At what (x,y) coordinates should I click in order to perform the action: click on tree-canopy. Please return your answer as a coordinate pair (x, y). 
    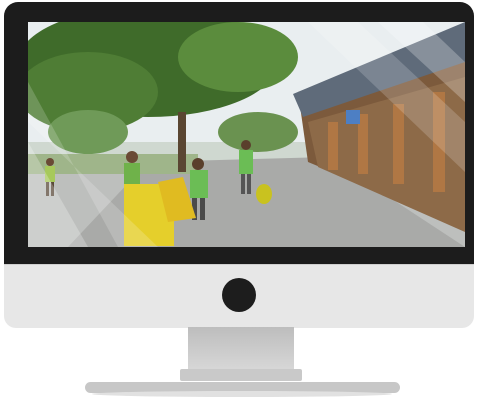
    Looking at the image, I should click on (238, 57).